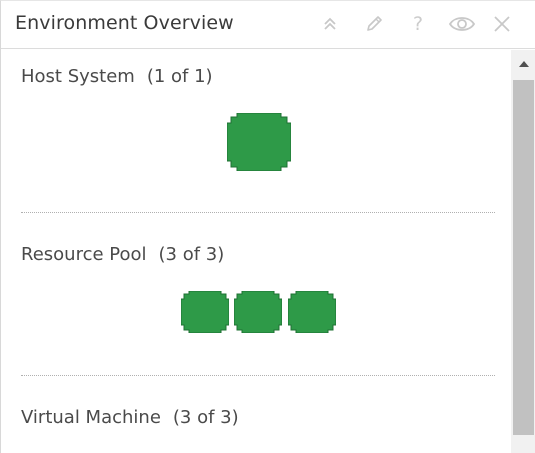 This screenshot has height=453, width=535. Describe the element at coordinates (259, 143) in the screenshot. I see `host-system-health-icon` at that location.